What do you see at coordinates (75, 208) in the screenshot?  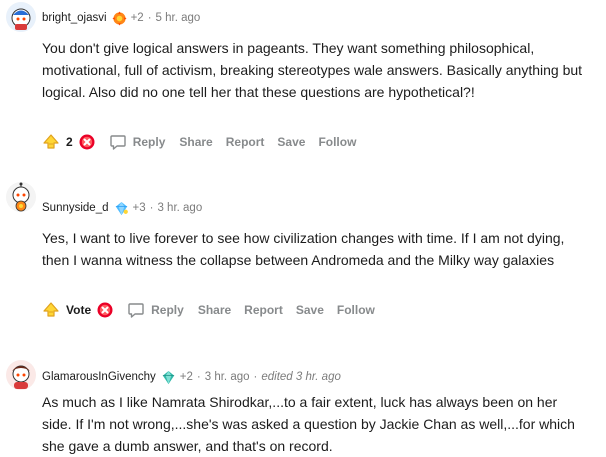 I see `username: Sunnyside_d` at bounding box center [75, 208].